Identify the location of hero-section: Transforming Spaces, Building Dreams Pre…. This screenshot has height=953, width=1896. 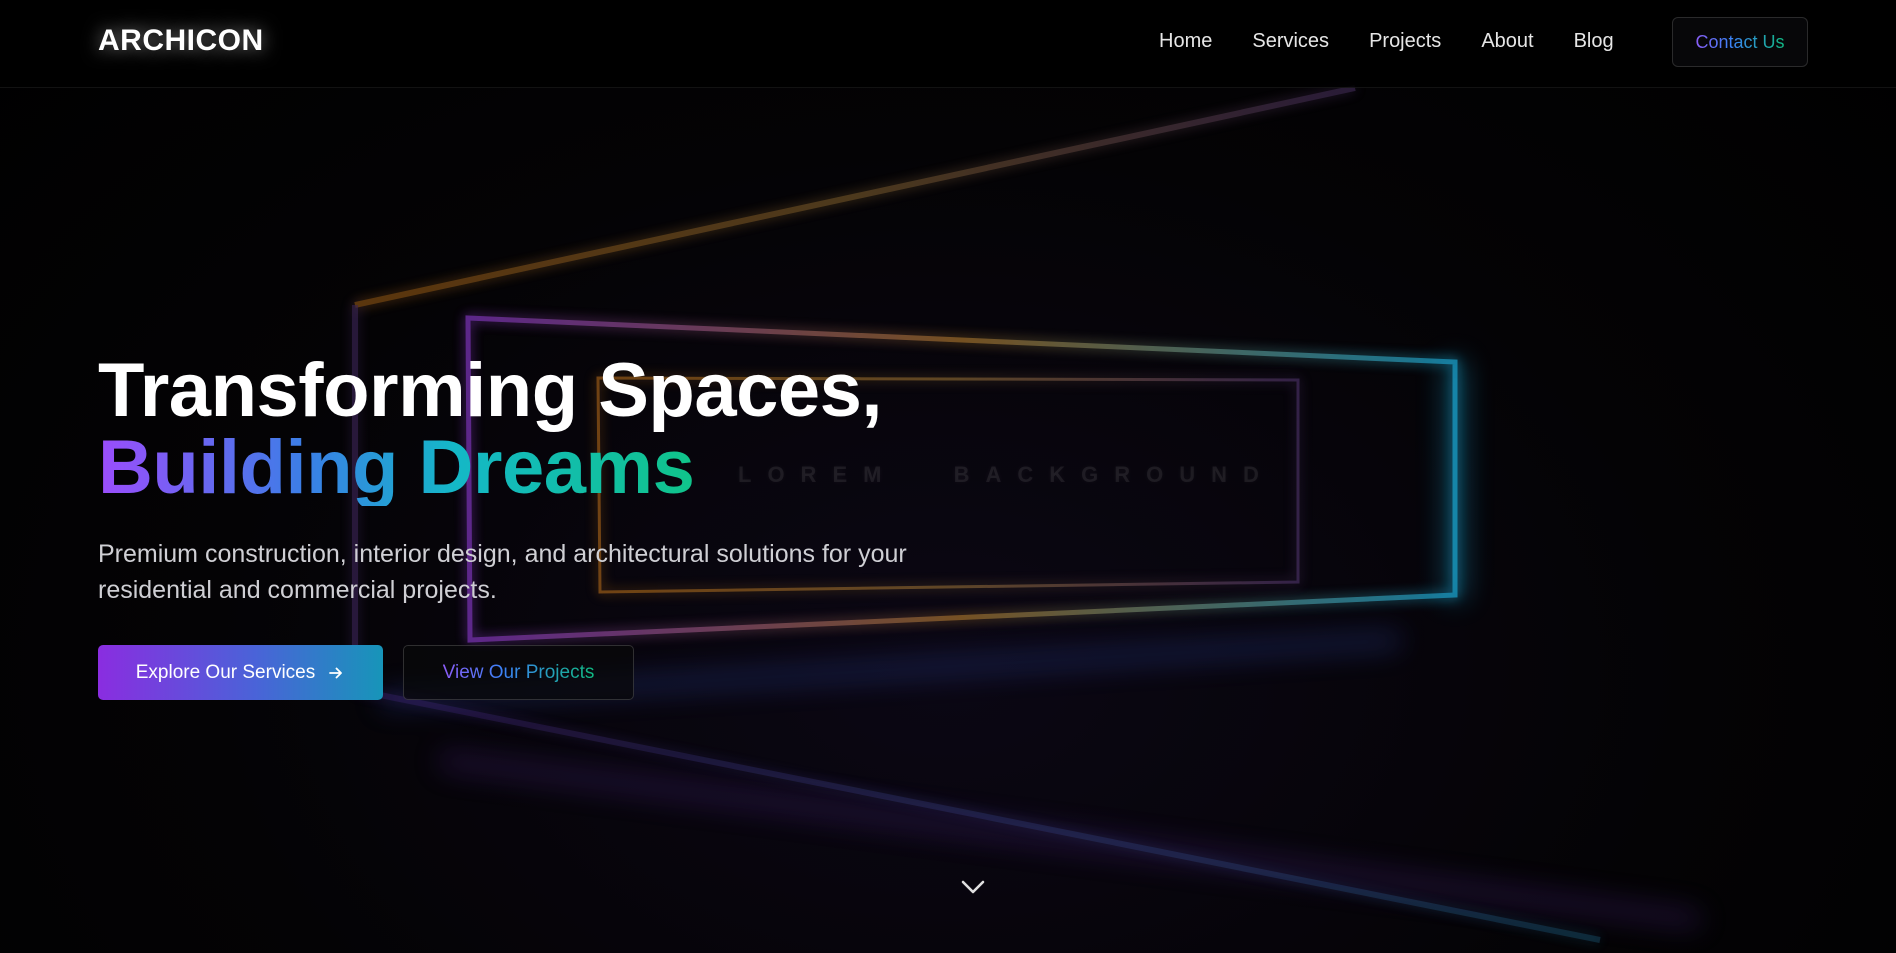
(548, 480).